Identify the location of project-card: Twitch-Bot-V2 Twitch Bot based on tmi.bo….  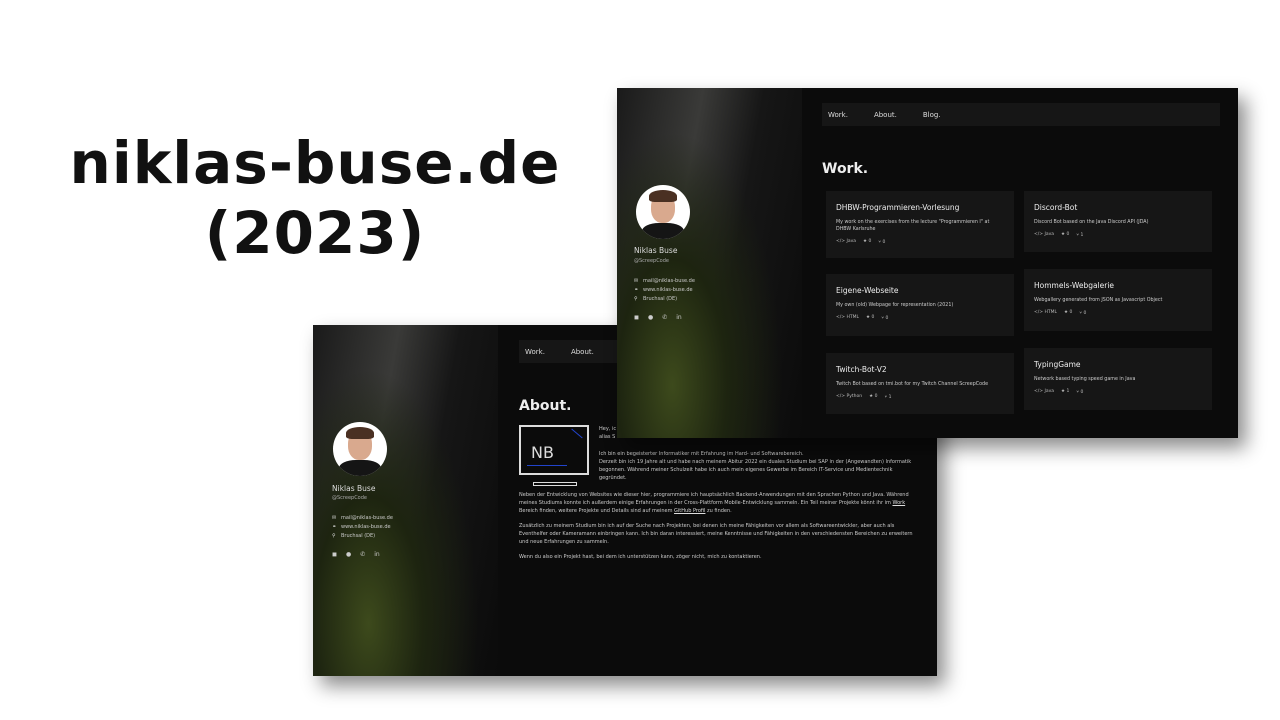
(920, 383).